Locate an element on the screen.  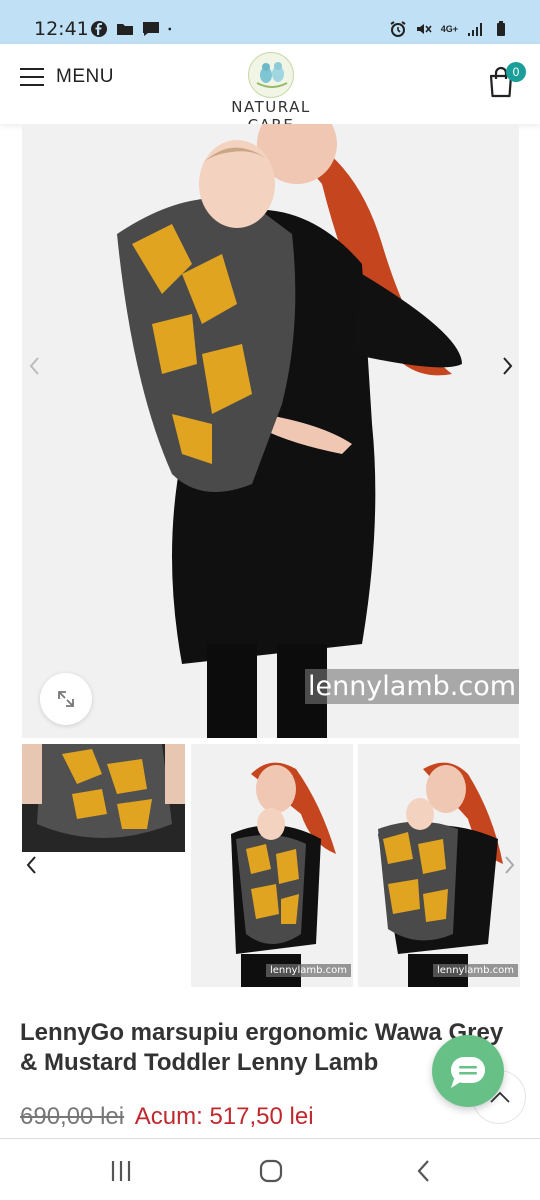
chat-icon is located at coordinates (468, 1072).